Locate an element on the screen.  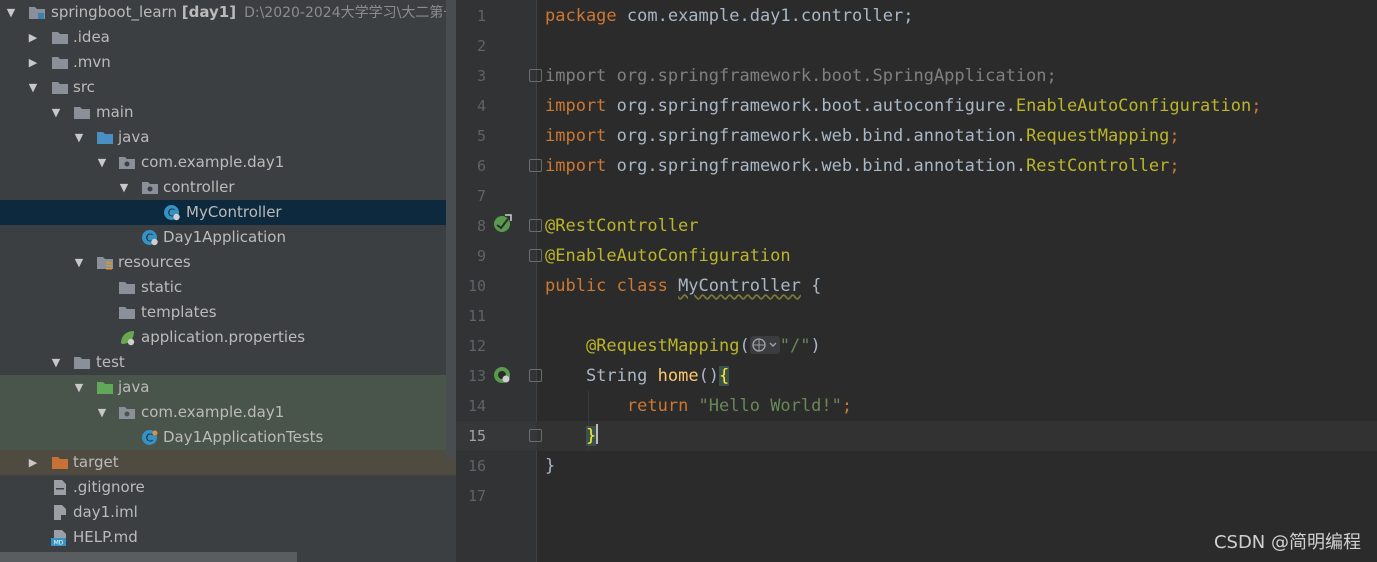
tree-vertical-scrollbar is located at coordinates (451, 229).